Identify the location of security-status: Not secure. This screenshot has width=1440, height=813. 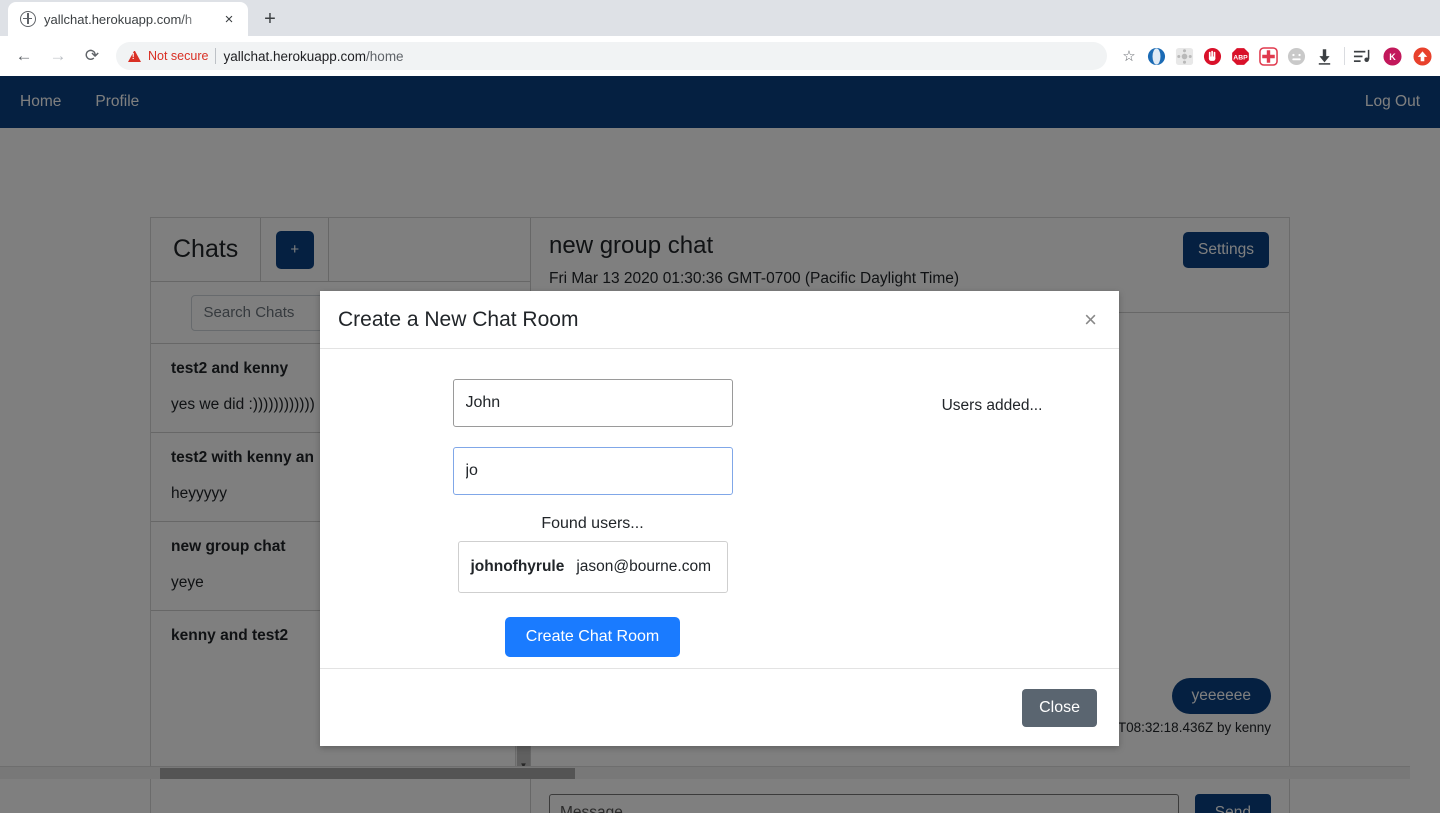
(178, 56).